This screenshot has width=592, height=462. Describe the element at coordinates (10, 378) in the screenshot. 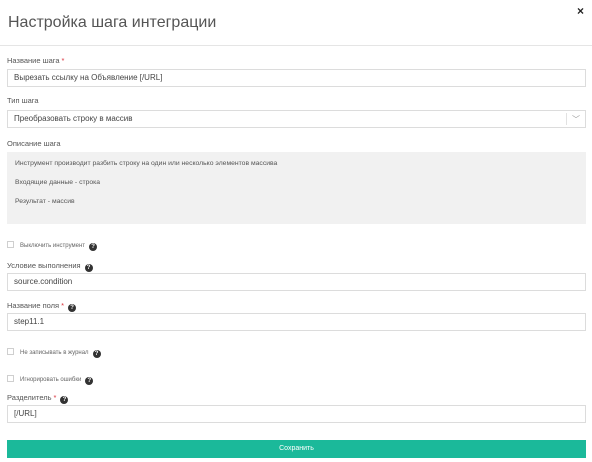

I see `ignore-errors-checkbox` at that location.